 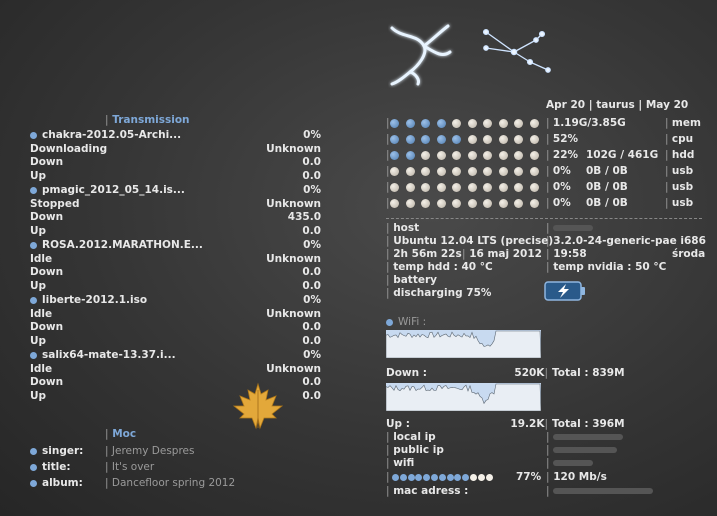 I want to click on temp-hdd: | temp hdd : 40 °C, so click(x=439, y=267).